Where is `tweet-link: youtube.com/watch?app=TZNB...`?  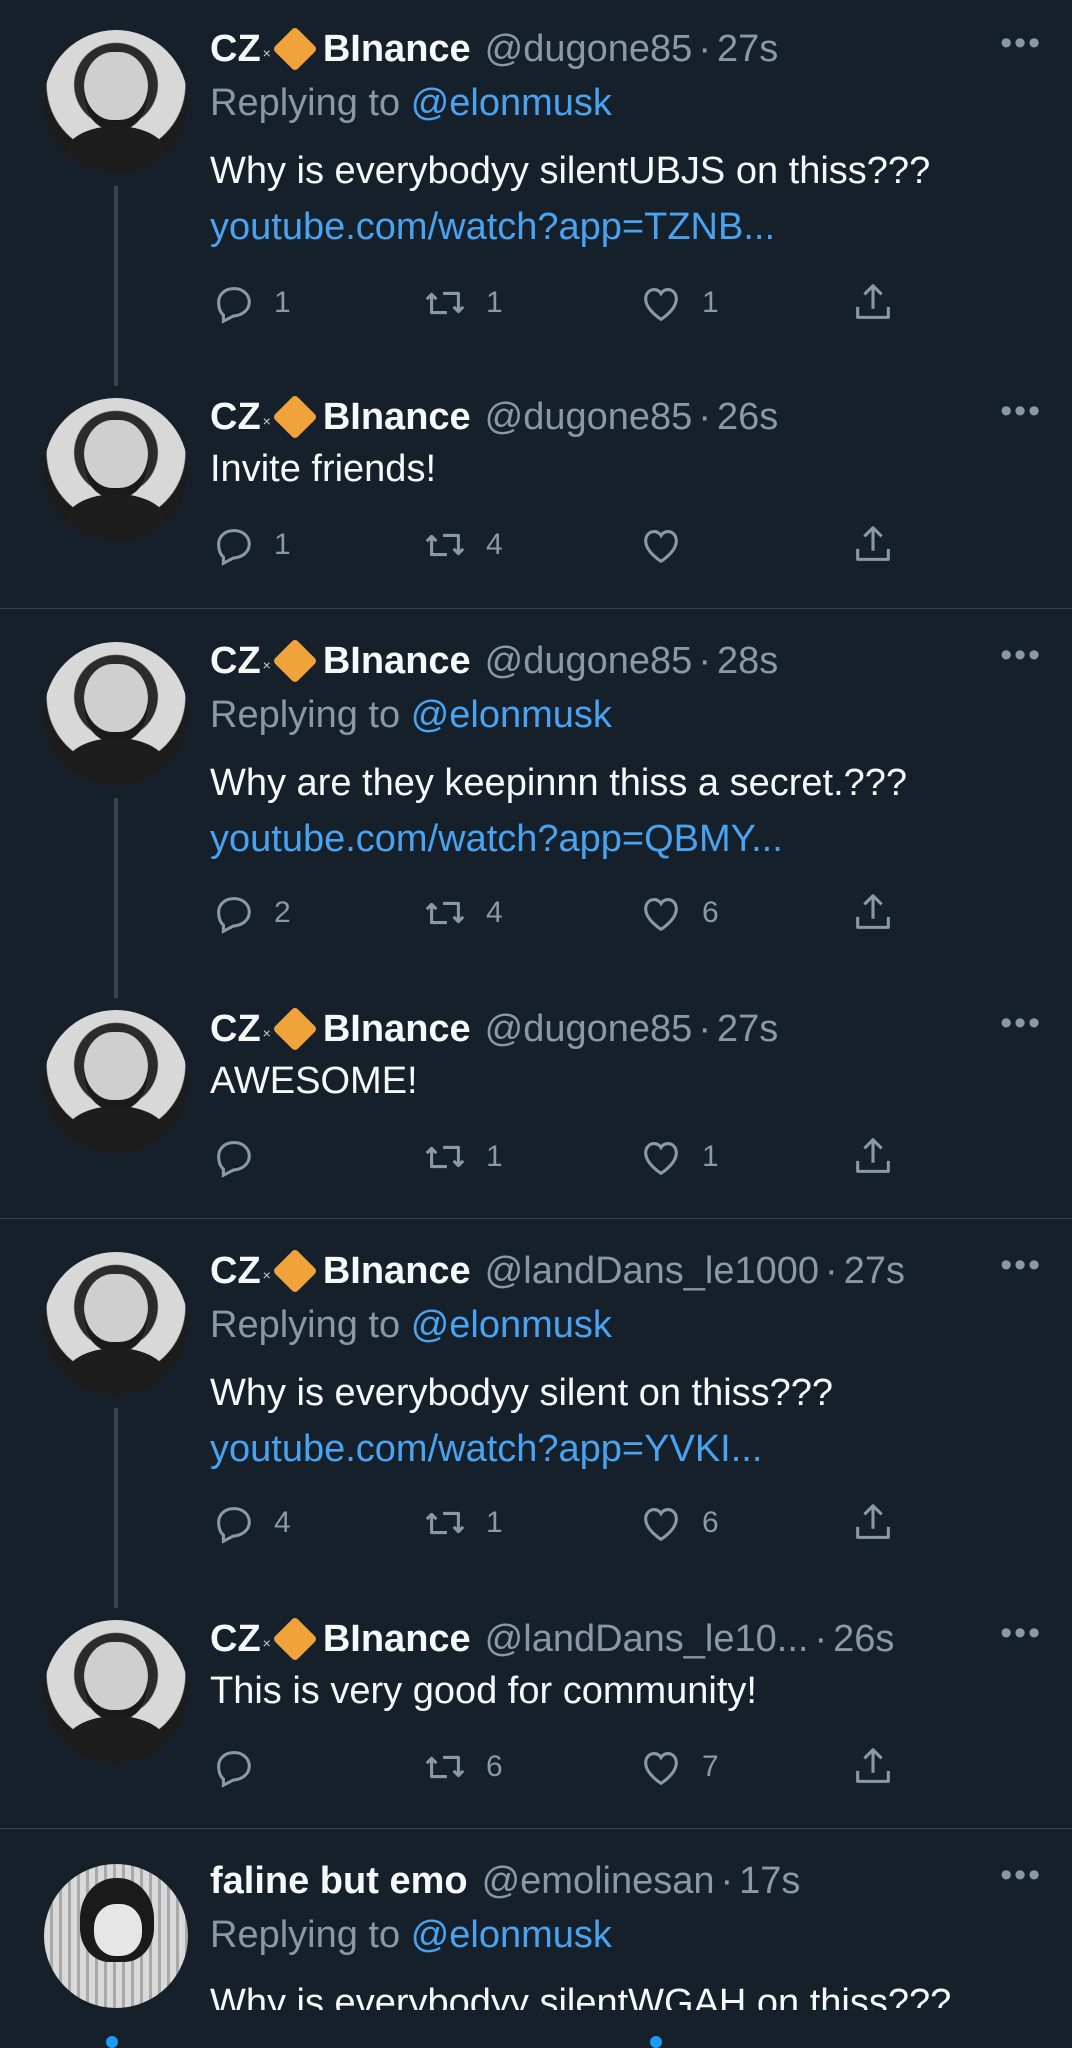 tweet-link: youtube.com/watch?app=TZNB... is located at coordinates (492, 227).